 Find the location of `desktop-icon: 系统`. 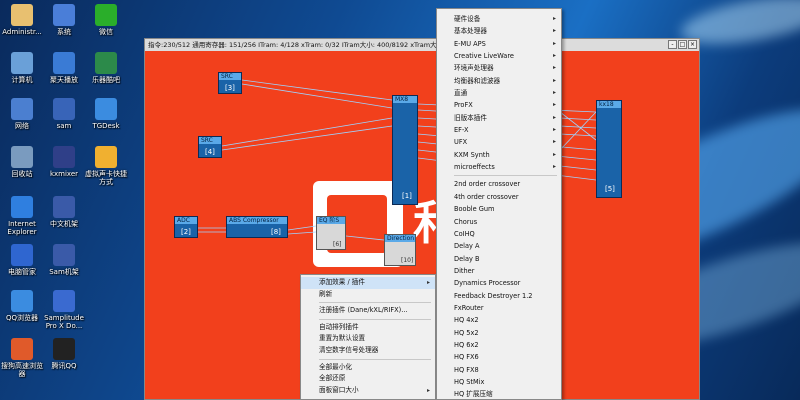

desktop-icon: 系统 is located at coordinates (64, 20).